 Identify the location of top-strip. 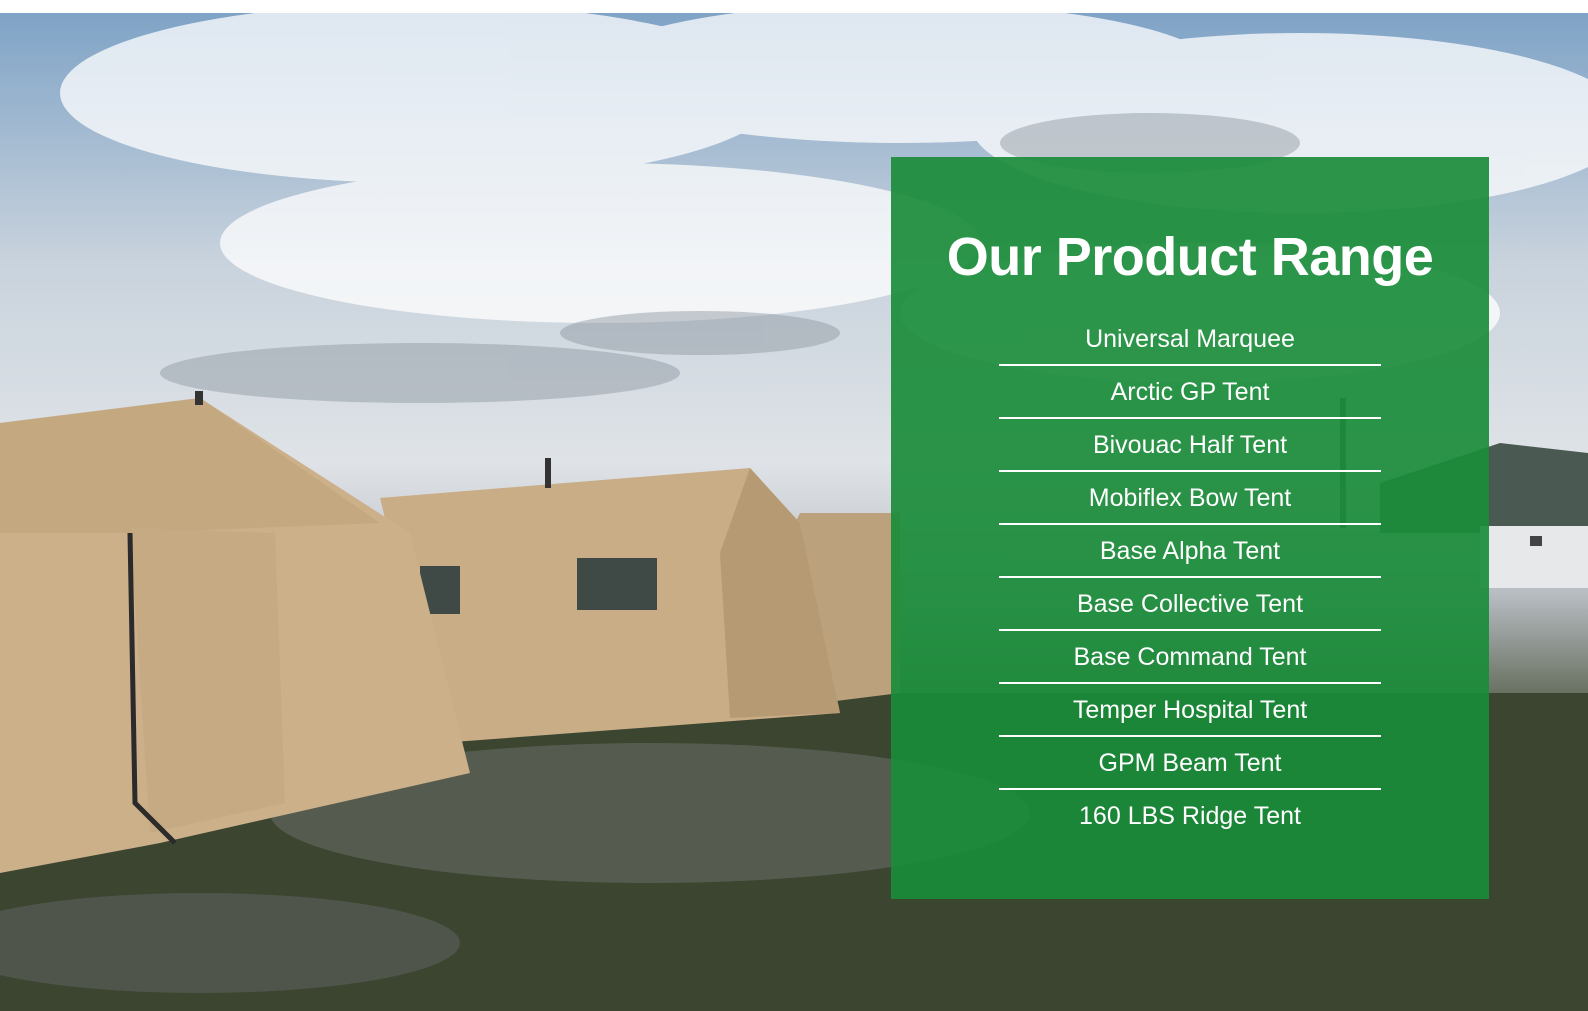
(794, 6).